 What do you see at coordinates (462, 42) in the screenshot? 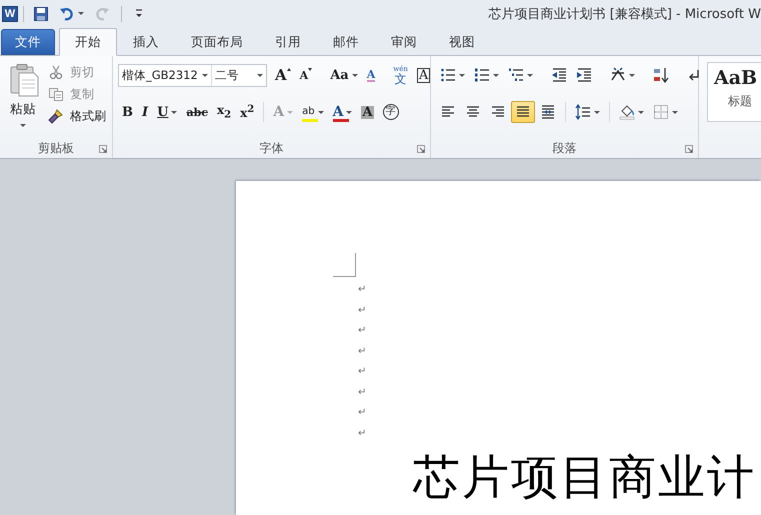
I see `ribbon-tab: 视图` at bounding box center [462, 42].